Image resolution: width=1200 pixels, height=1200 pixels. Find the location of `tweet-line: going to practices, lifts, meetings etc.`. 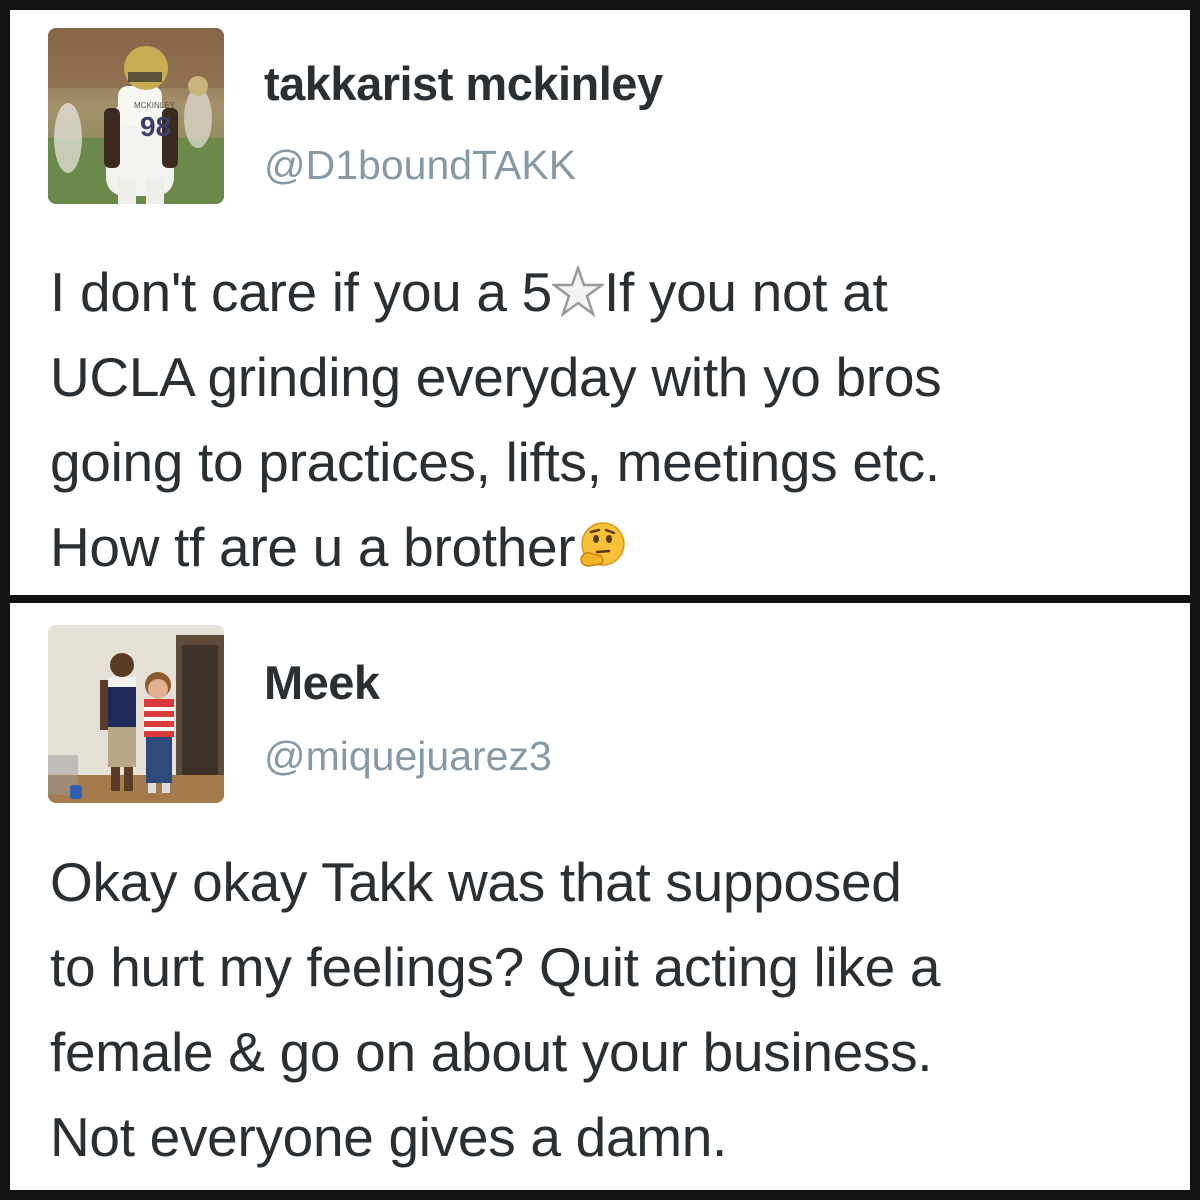

tweet-line: going to practices, lifts, meetings etc. is located at coordinates (495, 462).